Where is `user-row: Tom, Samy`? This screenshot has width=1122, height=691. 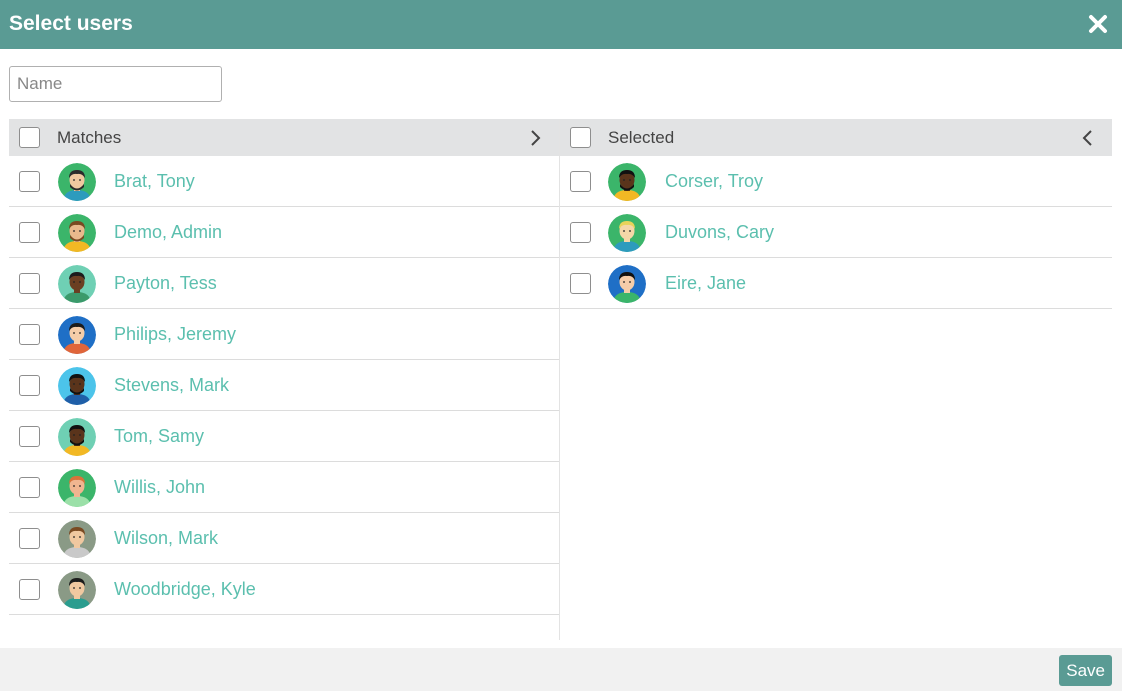 user-row: Tom, Samy is located at coordinates (284, 436).